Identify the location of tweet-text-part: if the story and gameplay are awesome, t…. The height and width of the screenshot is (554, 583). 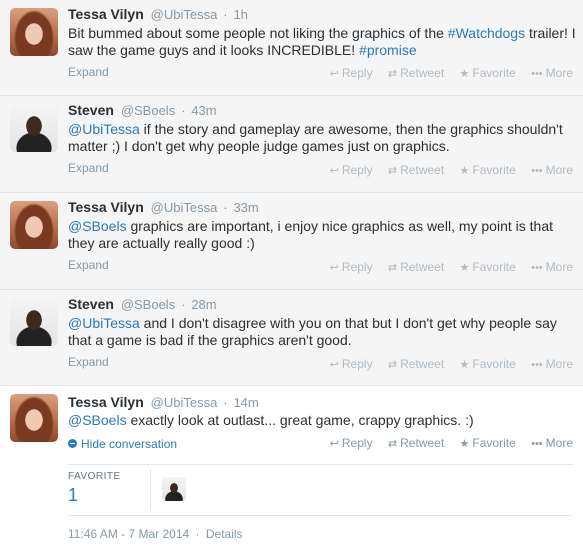
(315, 137).